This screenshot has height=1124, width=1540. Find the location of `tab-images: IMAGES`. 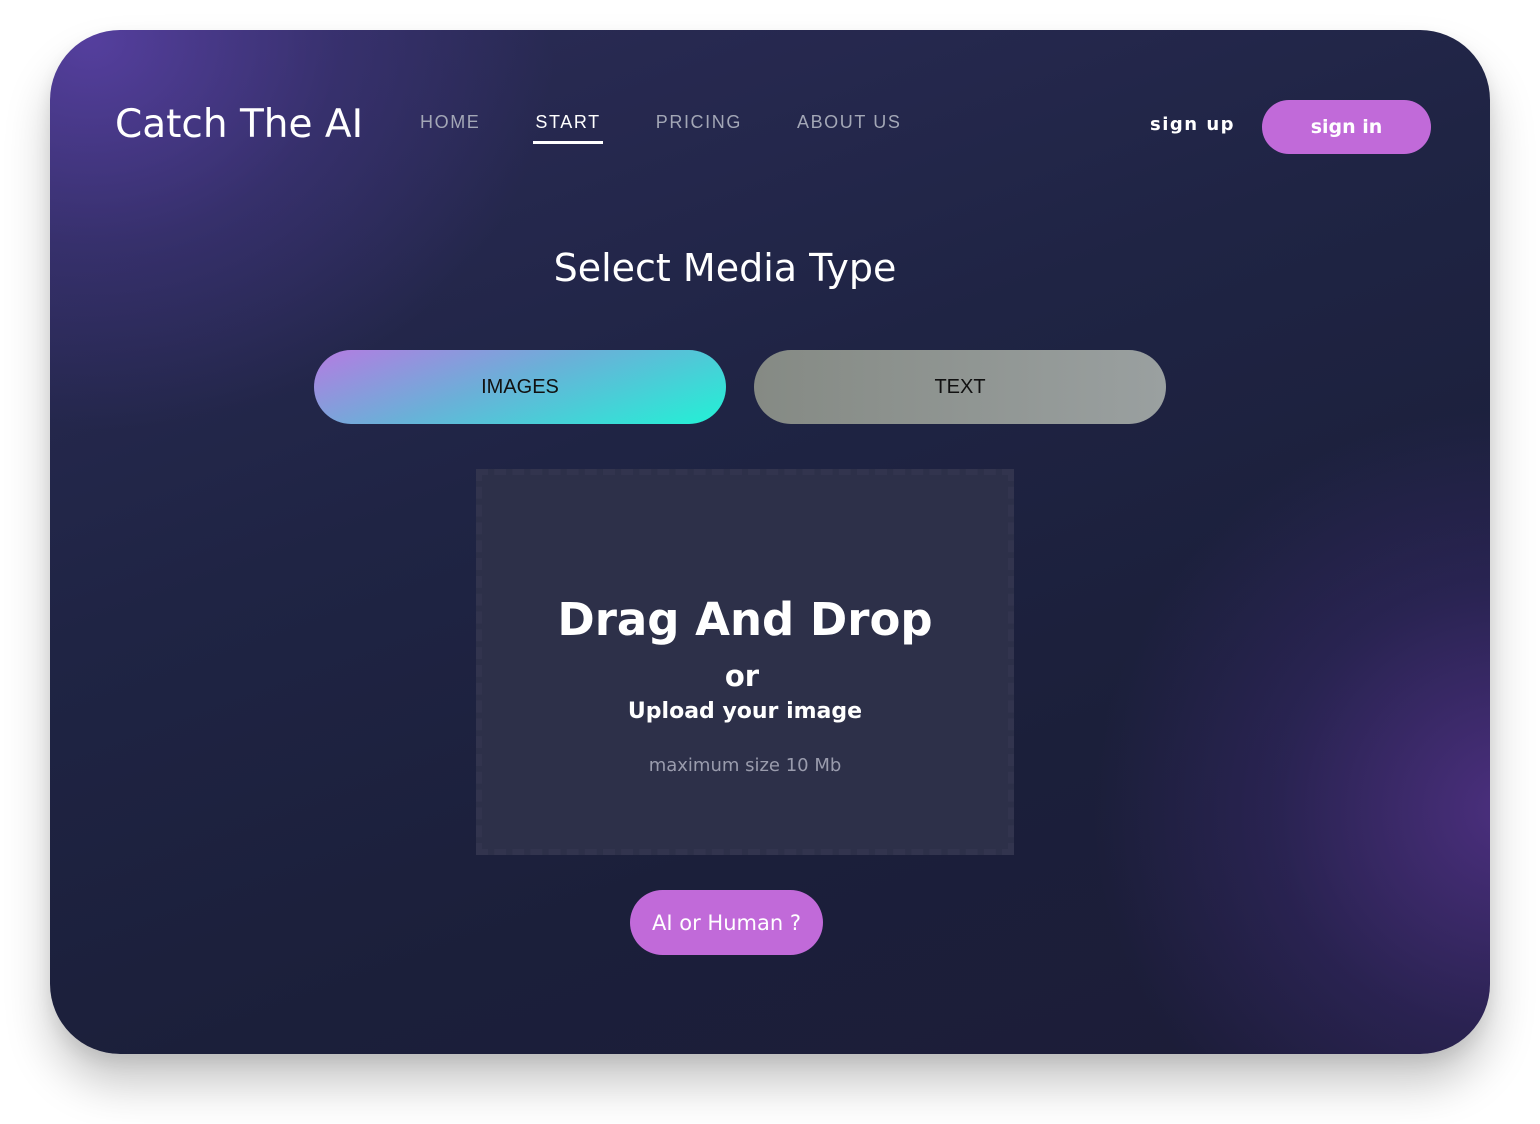

tab-images: IMAGES is located at coordinates (520, 387).